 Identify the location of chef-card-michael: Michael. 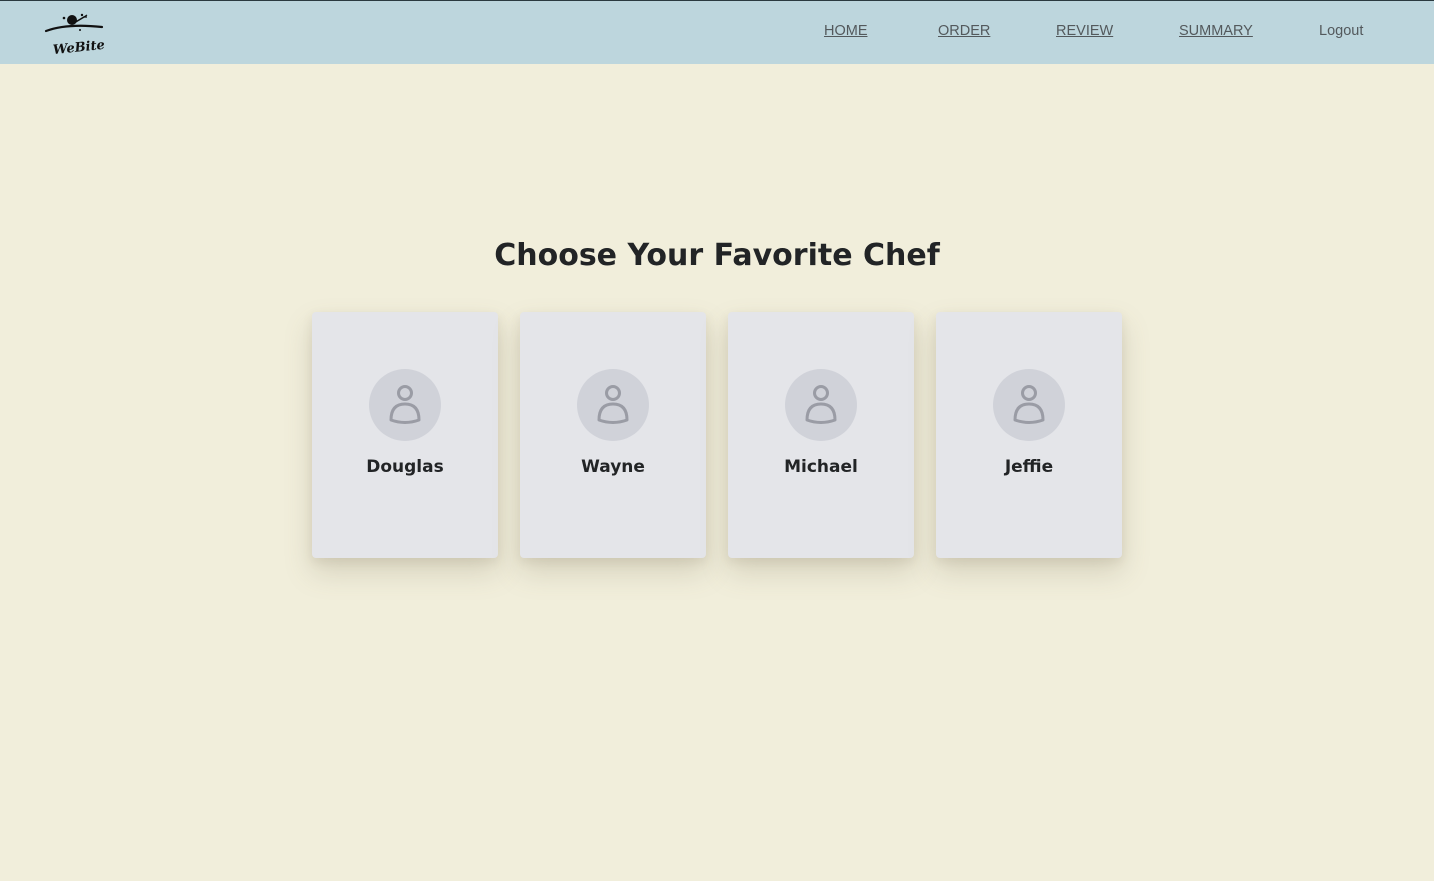
(821, 435).